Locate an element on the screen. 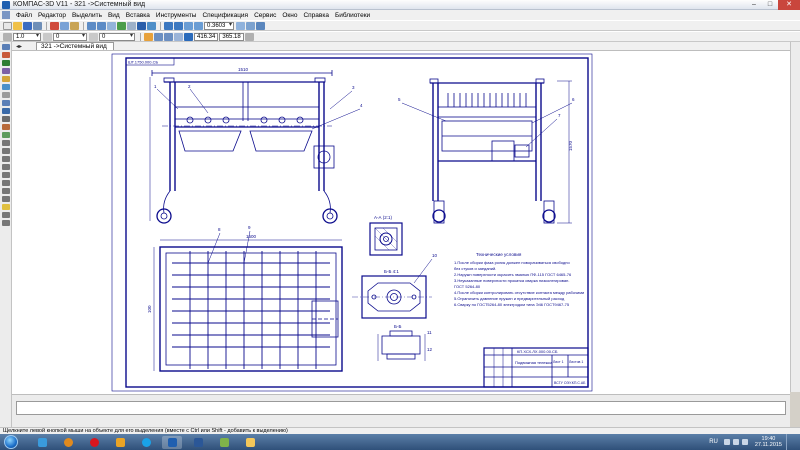 This screenshot has height=450, width=800. outlook-icon is located at coordinates (120, 442).